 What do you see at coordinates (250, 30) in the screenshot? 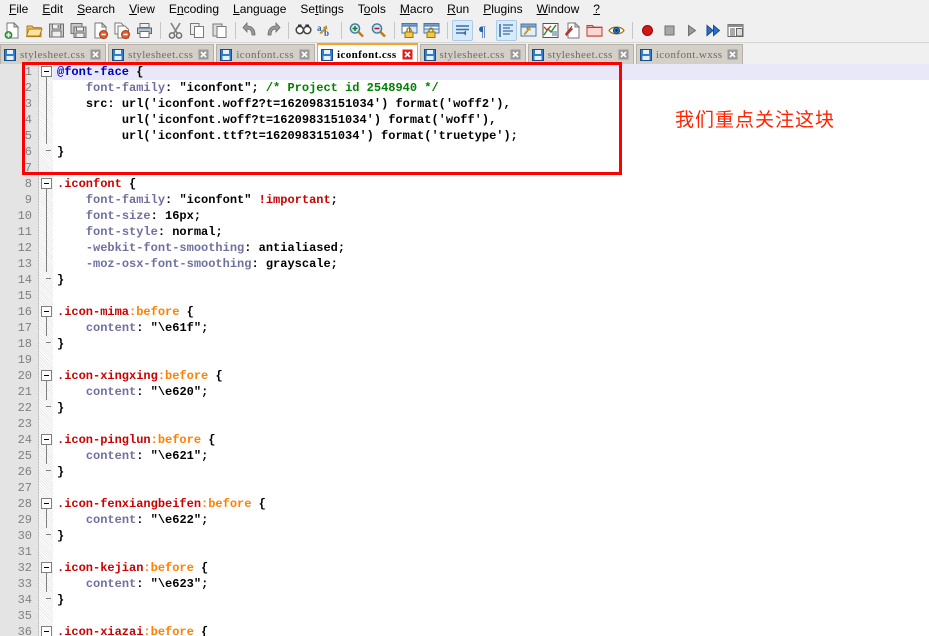
I see `undo-icon` at bounding box center [250, 30].